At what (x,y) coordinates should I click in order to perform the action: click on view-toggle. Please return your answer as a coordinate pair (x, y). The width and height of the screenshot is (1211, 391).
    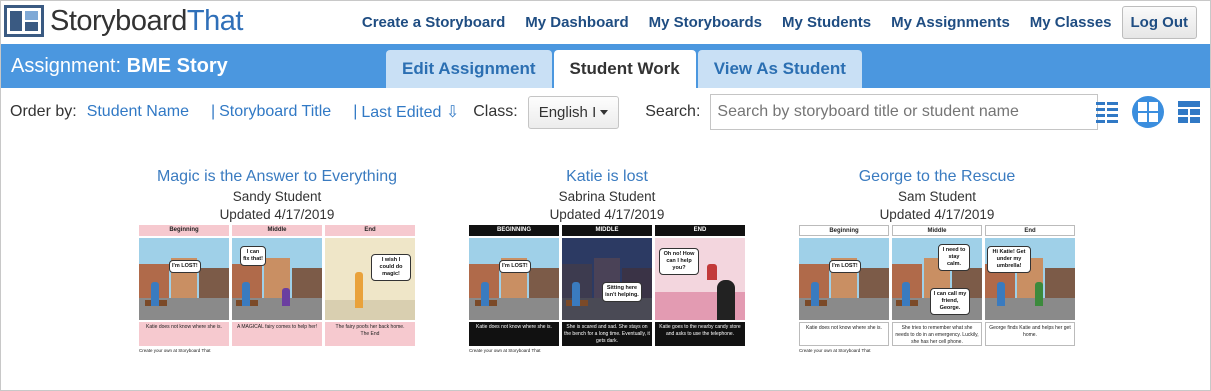
    Looking at the image, I should click on (1141, 112).